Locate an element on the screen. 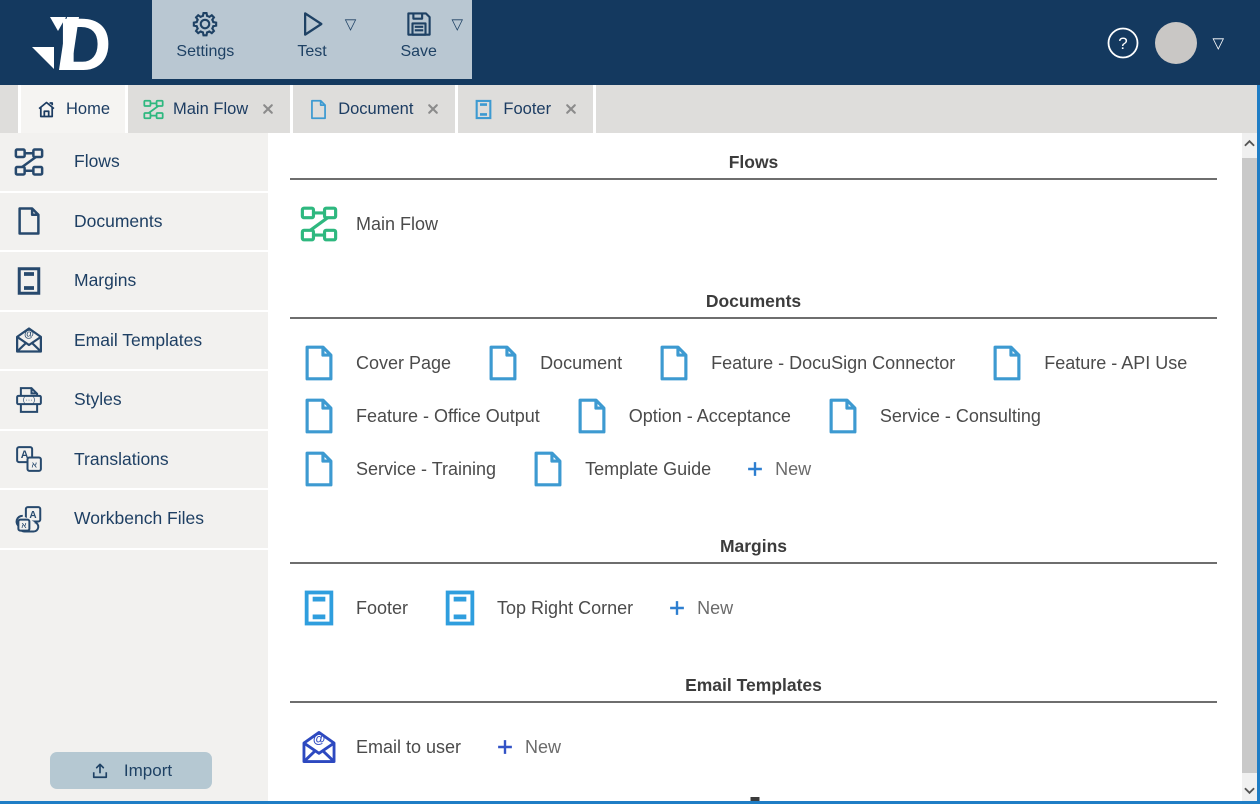 This screenshot has height=804, width=1260. workbench-icon: Aא is located at coordinates (29, 519).